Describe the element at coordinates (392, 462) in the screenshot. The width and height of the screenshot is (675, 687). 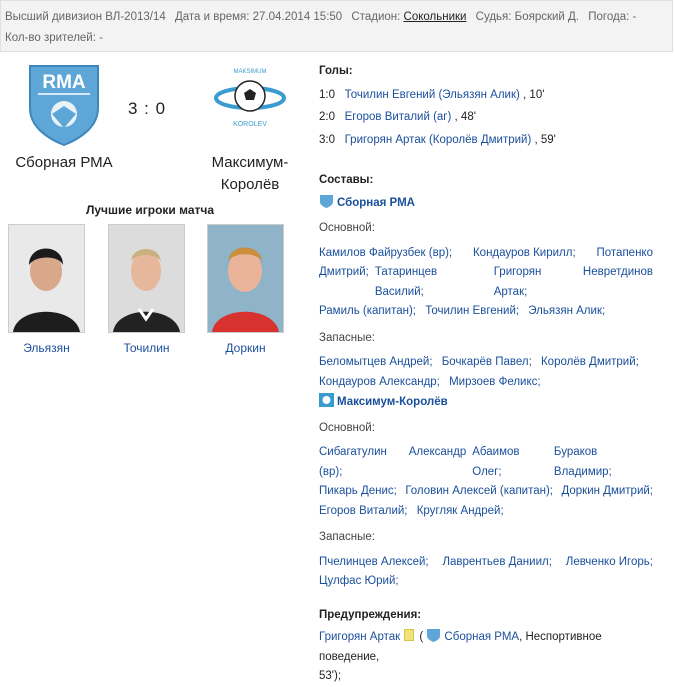
I see `player-link: Сибагатулин Александр (вр);` at that location.